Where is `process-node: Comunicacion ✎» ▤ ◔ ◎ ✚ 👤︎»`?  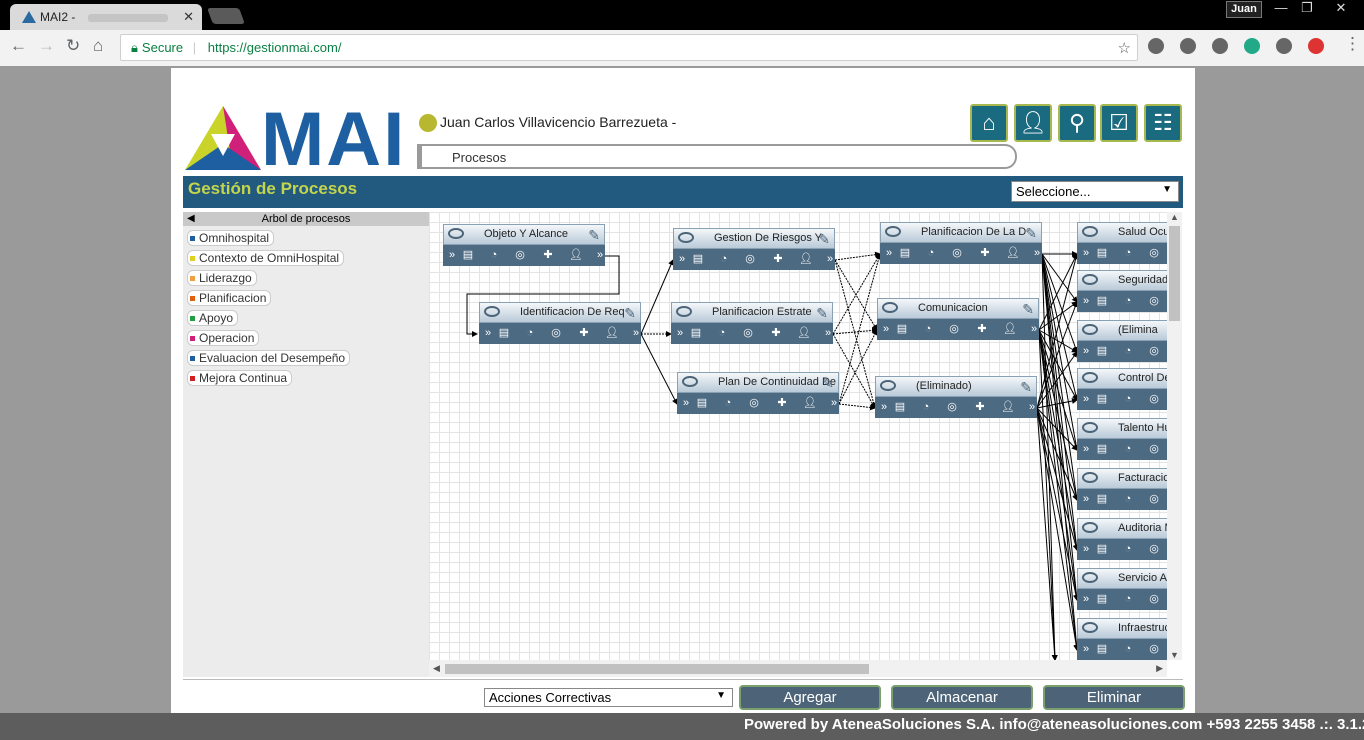 process-node: Comunicacion ✎» ▤ ◔ ◎ ✚ 👤︎» is located at coordinates (958, 319).